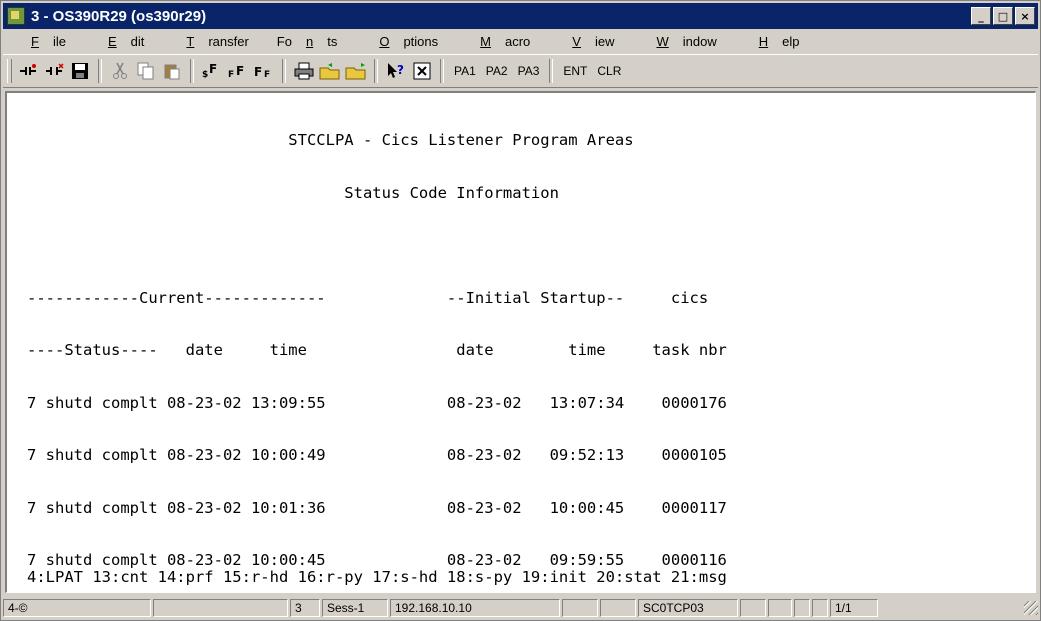 This screenshot has height=621, width=1041. What do you see at coordinates (679, 41) in the screenshot?
I see `menu-window: Window` at bounding box center [679, 41].